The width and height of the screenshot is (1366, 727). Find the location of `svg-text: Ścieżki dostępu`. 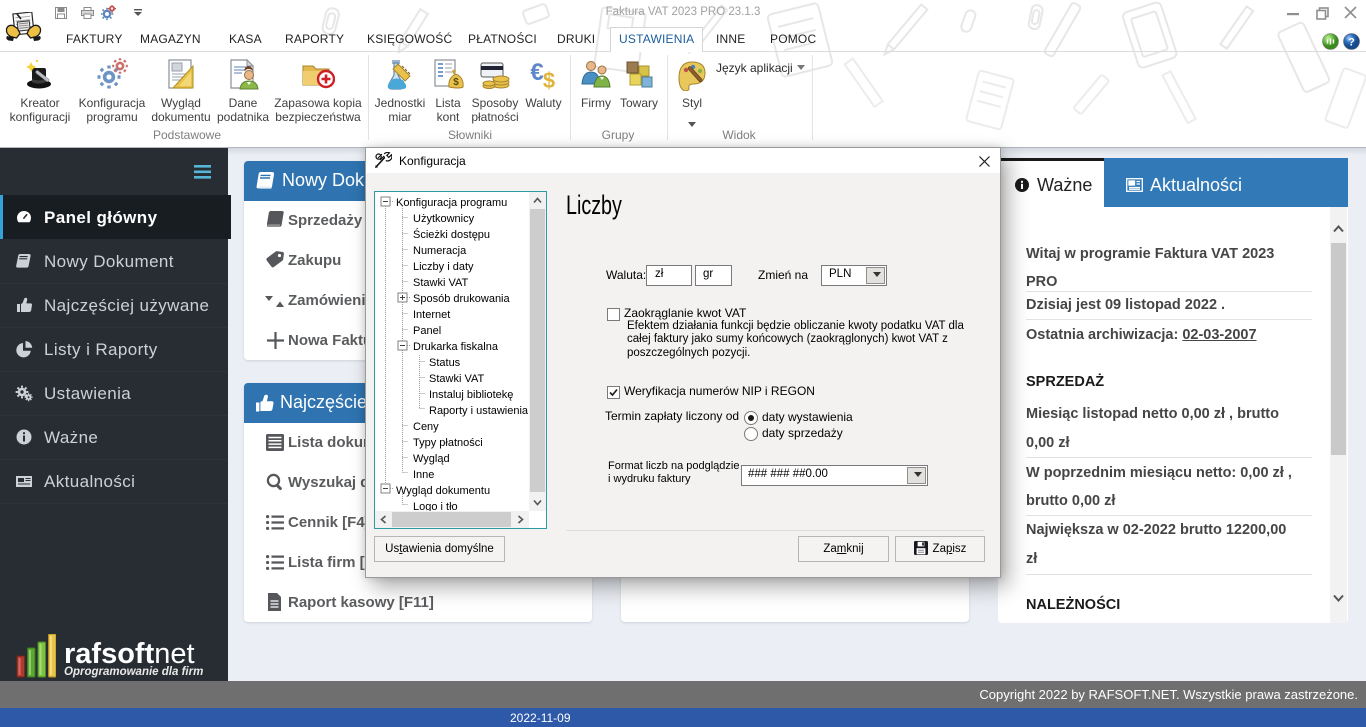

svg-text: Ścieżki dostępu is located at coordinates (451, 234).